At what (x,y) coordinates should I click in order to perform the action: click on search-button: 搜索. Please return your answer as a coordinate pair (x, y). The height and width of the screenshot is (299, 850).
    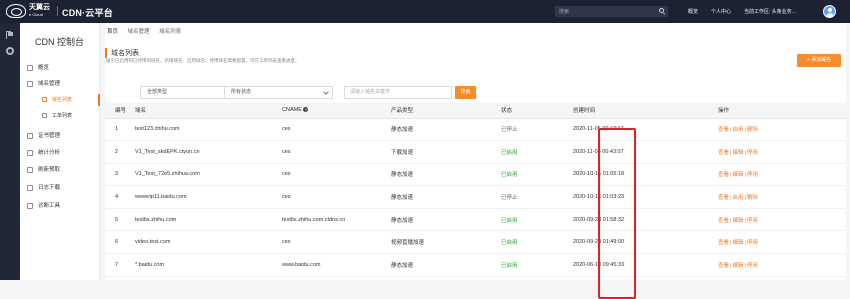
    Looking at the image, I should click on (465, 92).